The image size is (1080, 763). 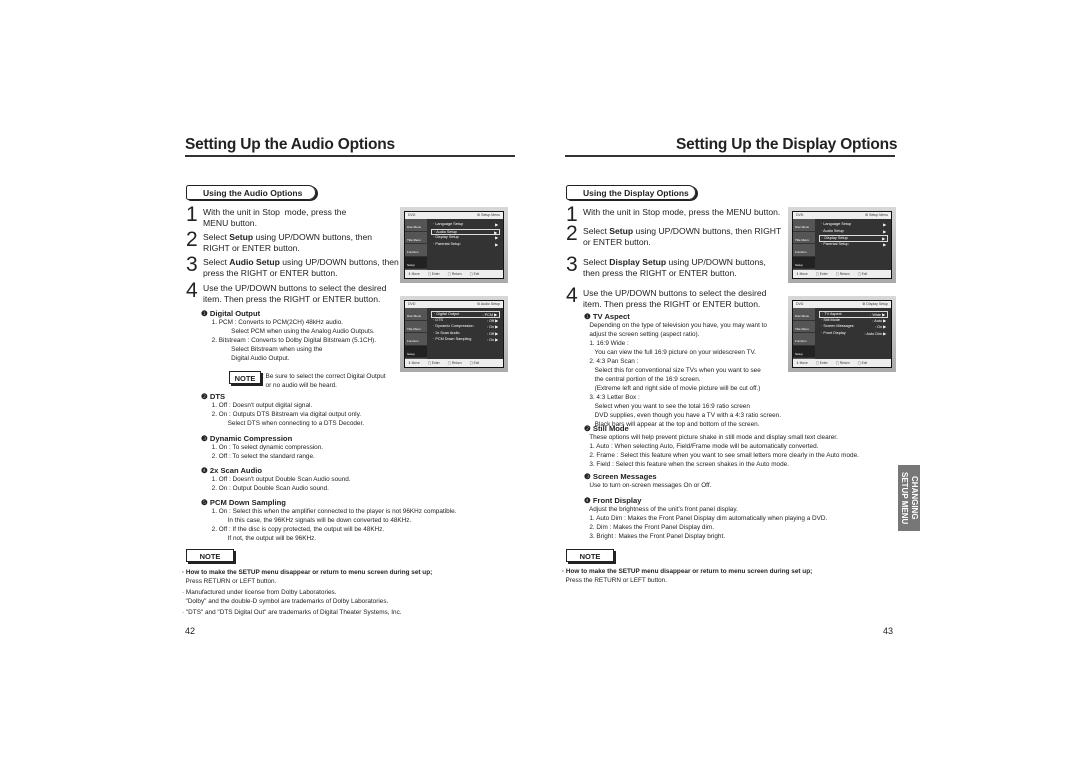 What do you see at coordinates (909, 498) in the screenshot?
I see `side-tab: CHANGING SETUP MENU` at bounding box center [909, 498].